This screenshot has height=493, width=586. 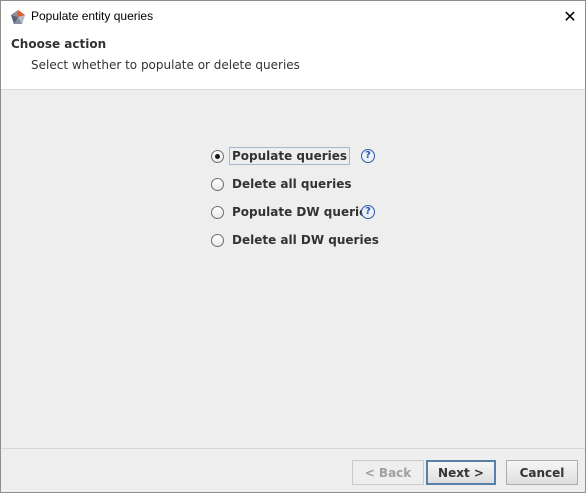 What do you see at coordinates (388, 472) in the screenshot?
I see `back-button: < Back` at bounding box center [388, 472].